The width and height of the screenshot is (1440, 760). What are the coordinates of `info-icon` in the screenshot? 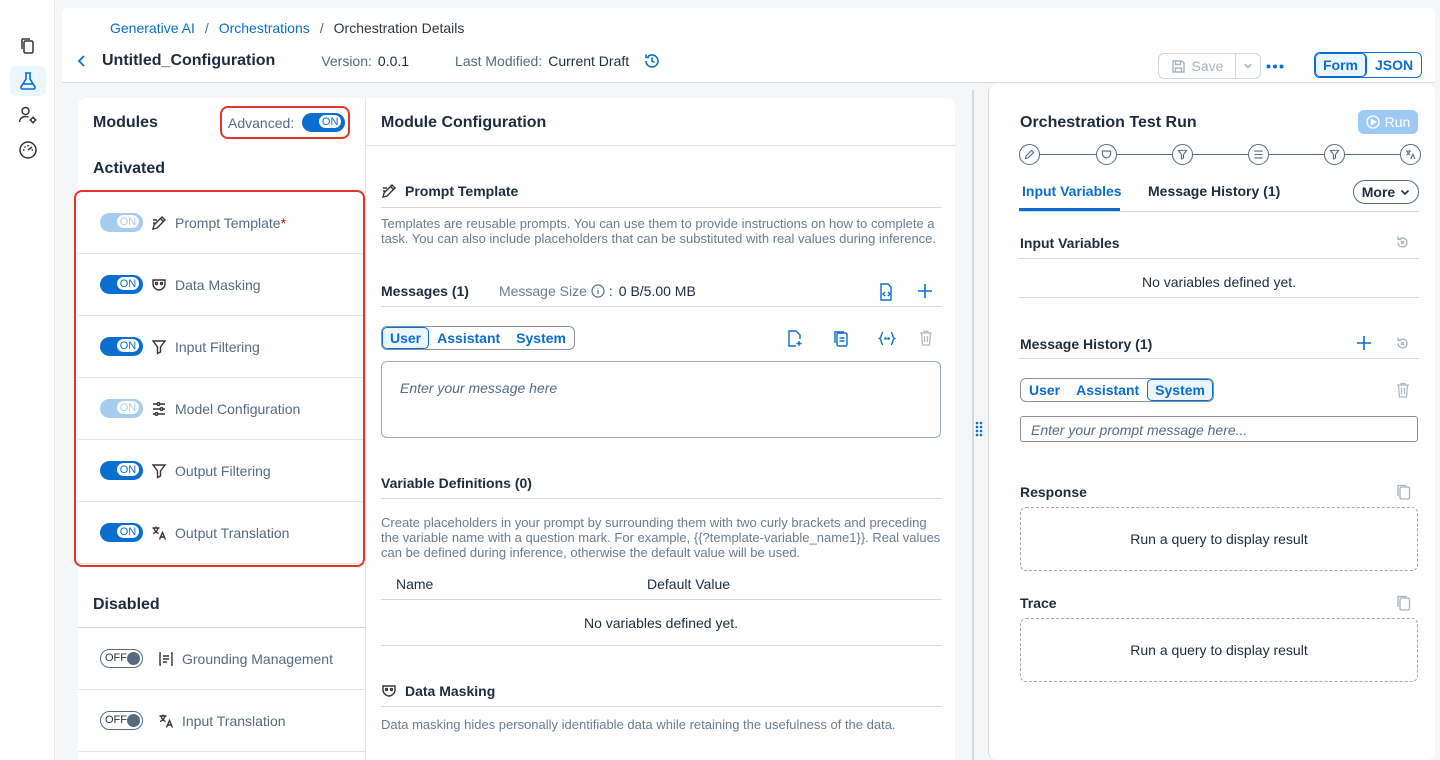 It's located at (598, 291).